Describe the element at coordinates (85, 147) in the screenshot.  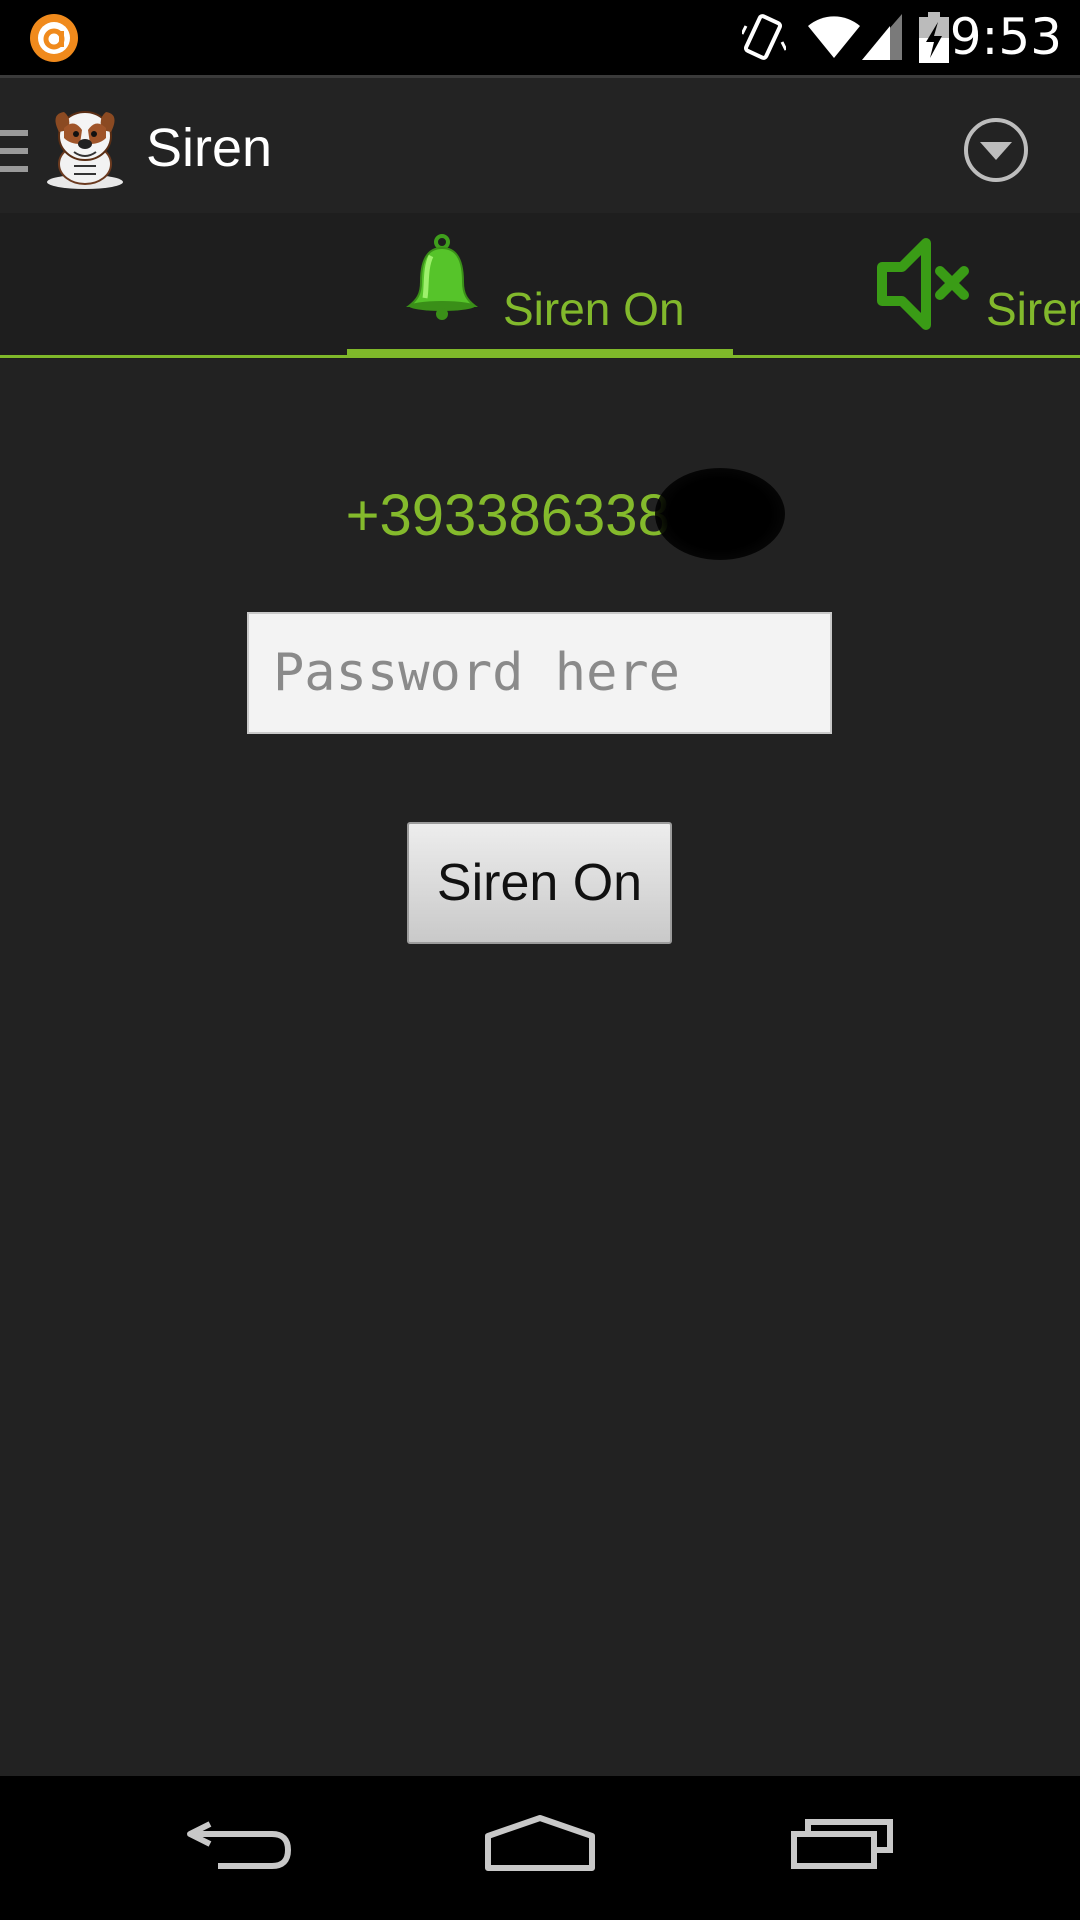
I see `bulldog-logo-icon` at that location.